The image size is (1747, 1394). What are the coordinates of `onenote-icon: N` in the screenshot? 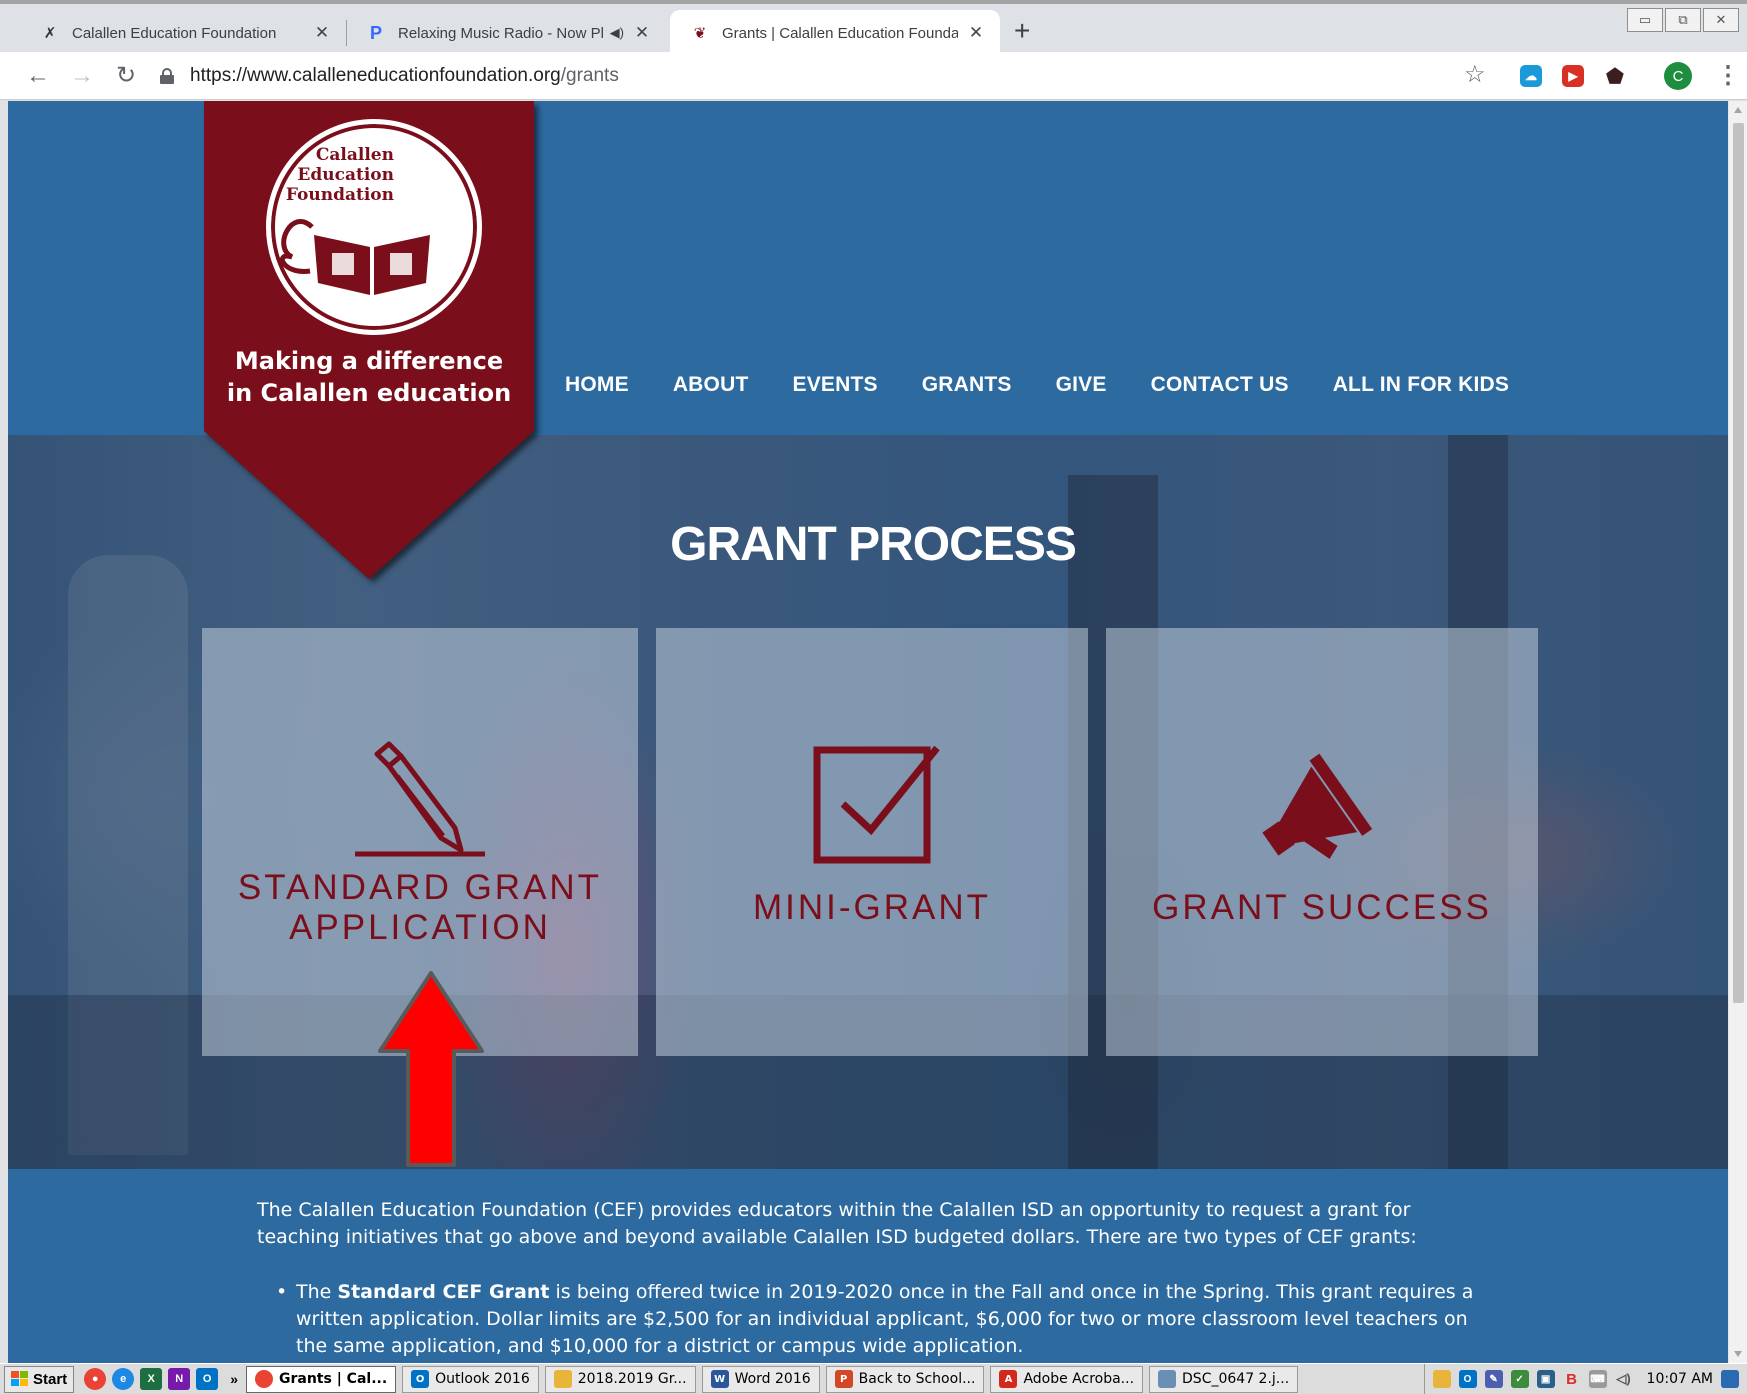 It's located at (179, 1379).